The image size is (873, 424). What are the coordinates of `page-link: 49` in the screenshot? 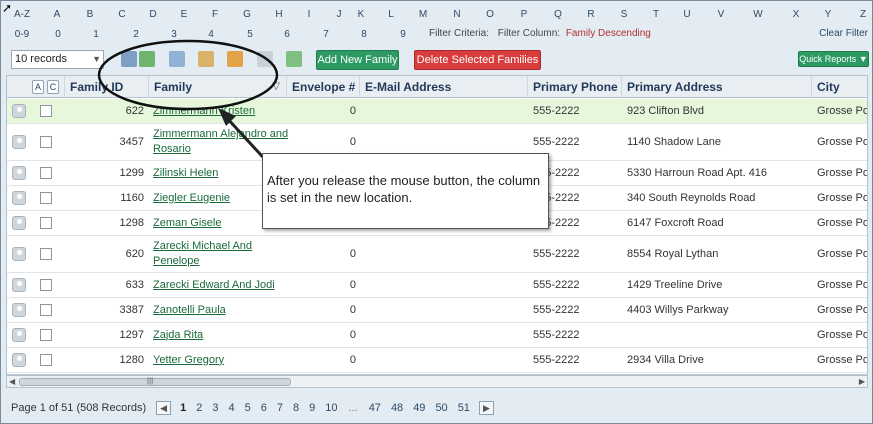 It's located at (419, 408).